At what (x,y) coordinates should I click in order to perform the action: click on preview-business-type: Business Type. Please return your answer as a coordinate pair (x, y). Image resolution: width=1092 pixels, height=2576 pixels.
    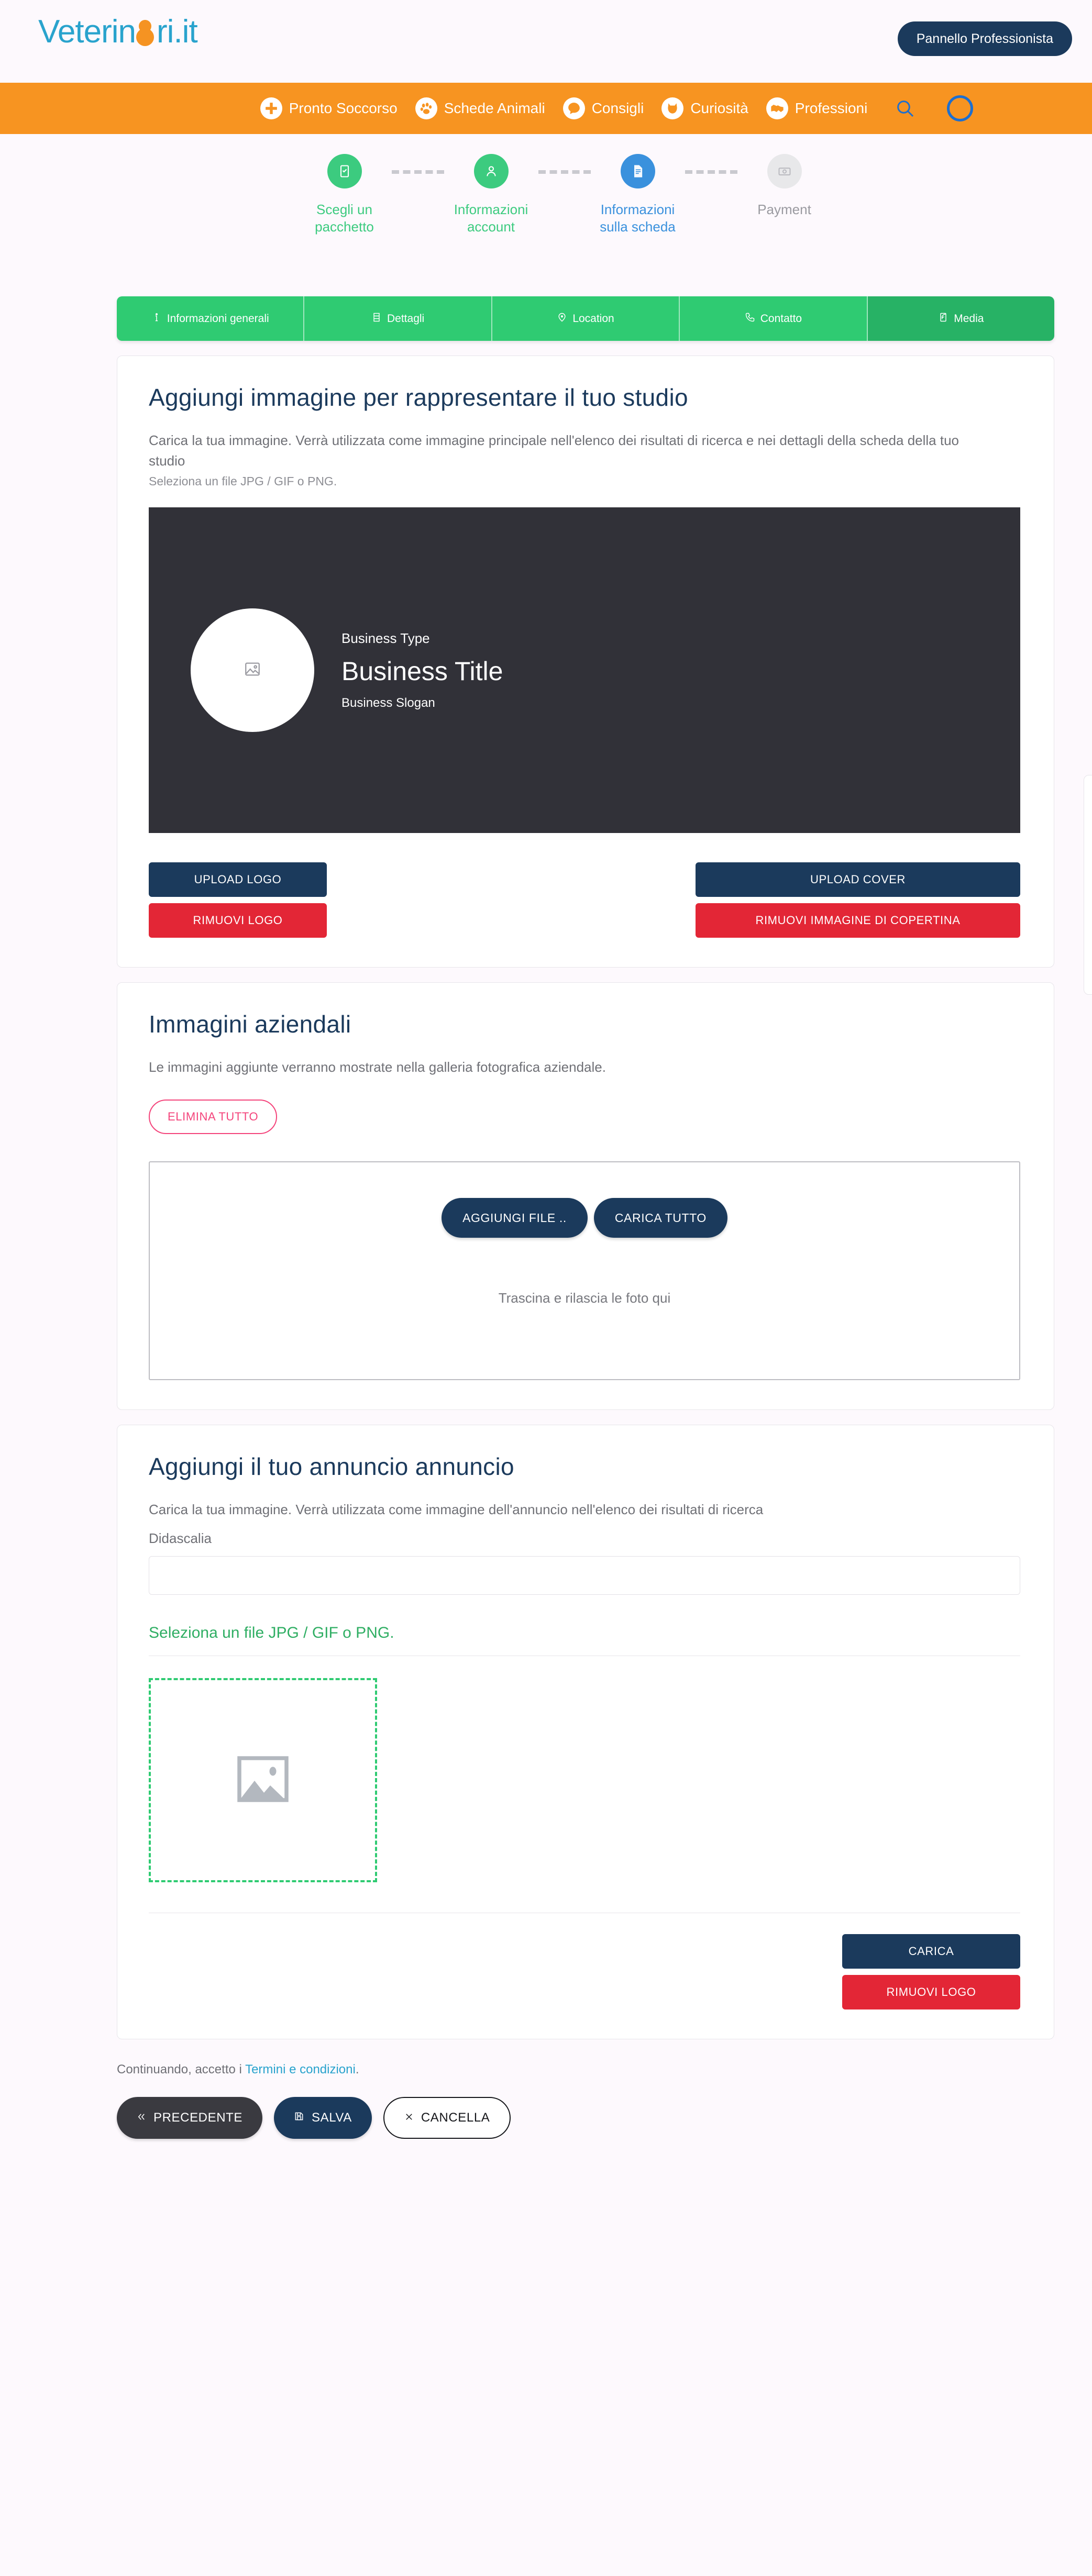
    Looking at the image, I should click on (386, 638).